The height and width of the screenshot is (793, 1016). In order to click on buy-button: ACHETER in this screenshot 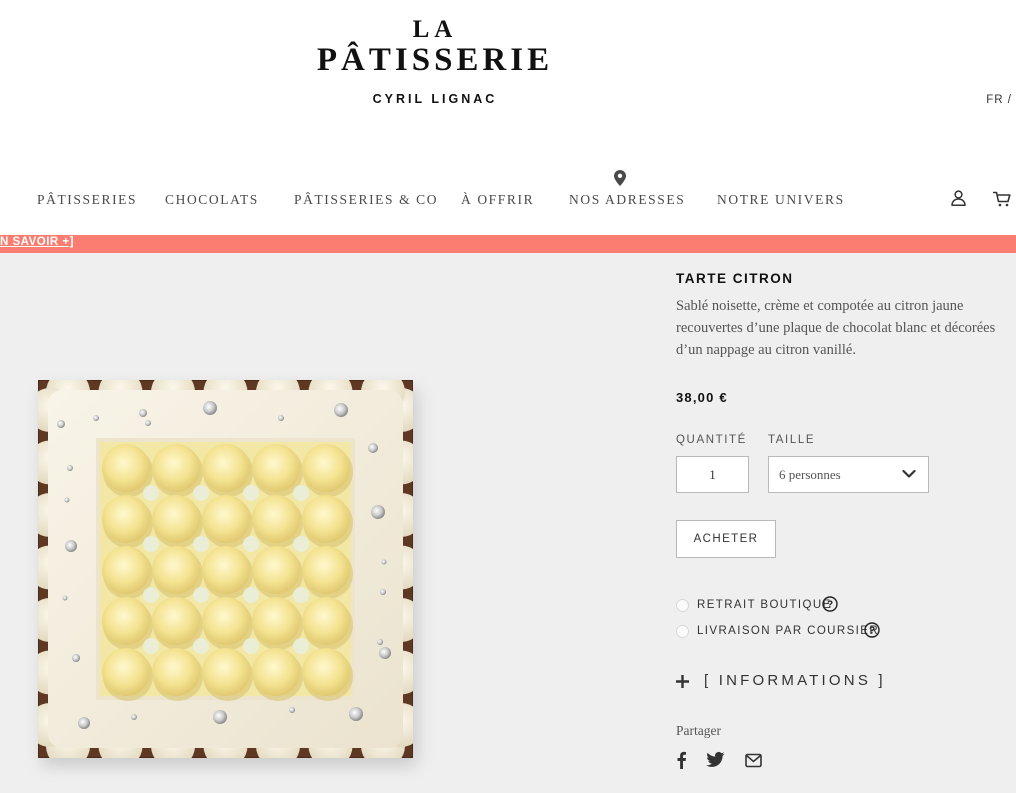, I will do `click(726, 539)`.